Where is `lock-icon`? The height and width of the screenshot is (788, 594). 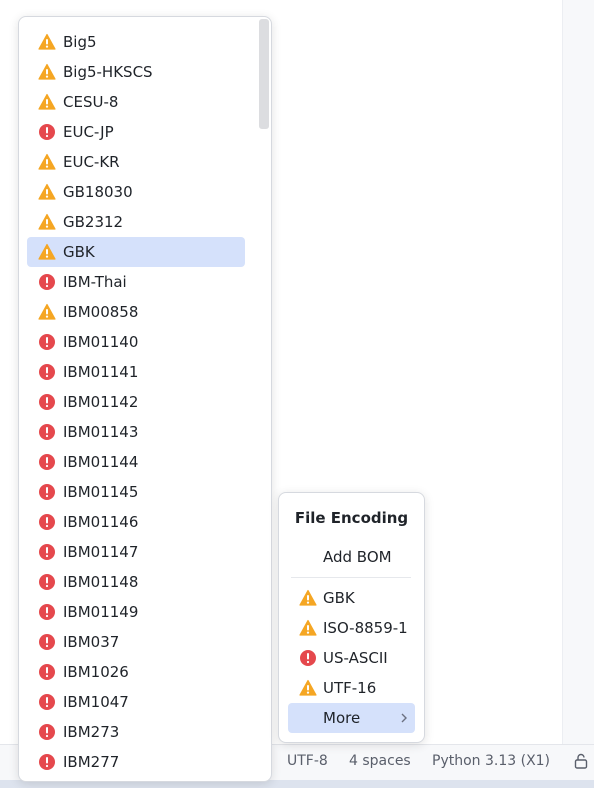
lock-icon is located at coordinates (581, 761).